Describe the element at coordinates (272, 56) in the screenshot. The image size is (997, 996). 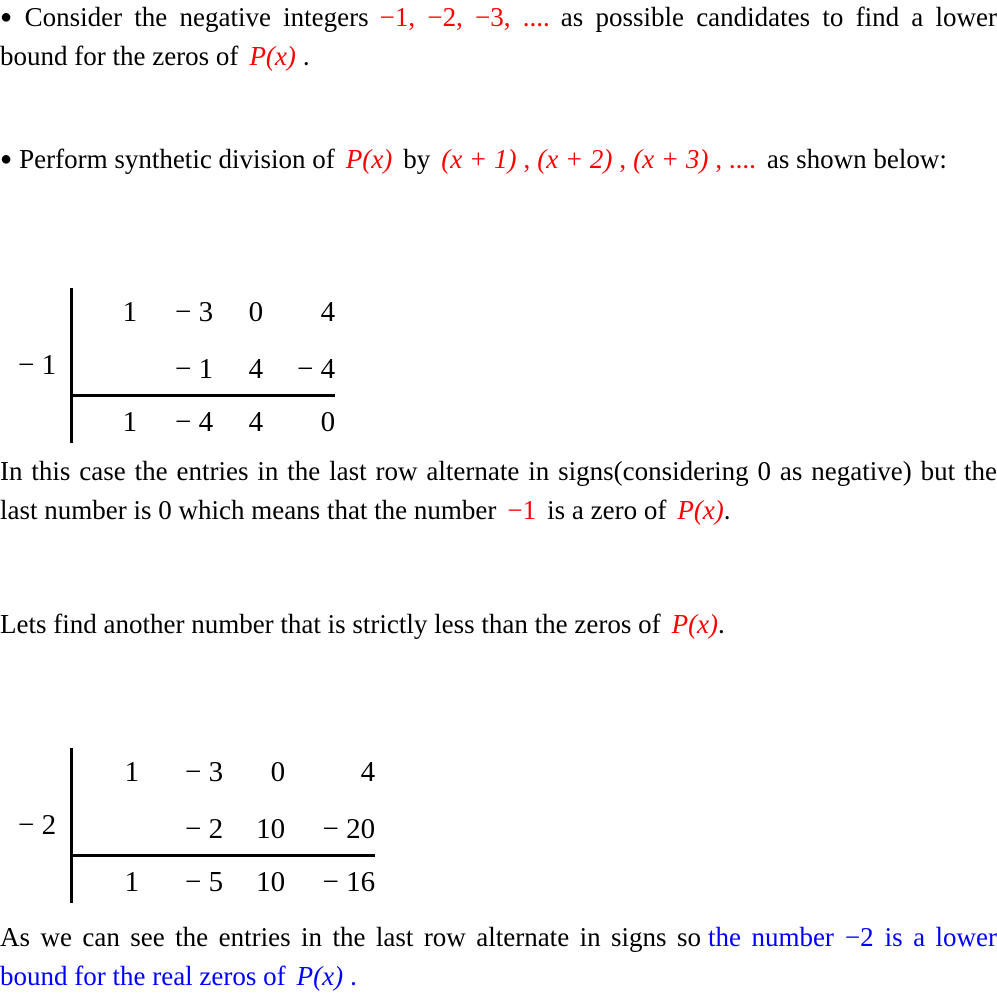
I see `bullet-1-red-polynomial: P(x)` at that location.